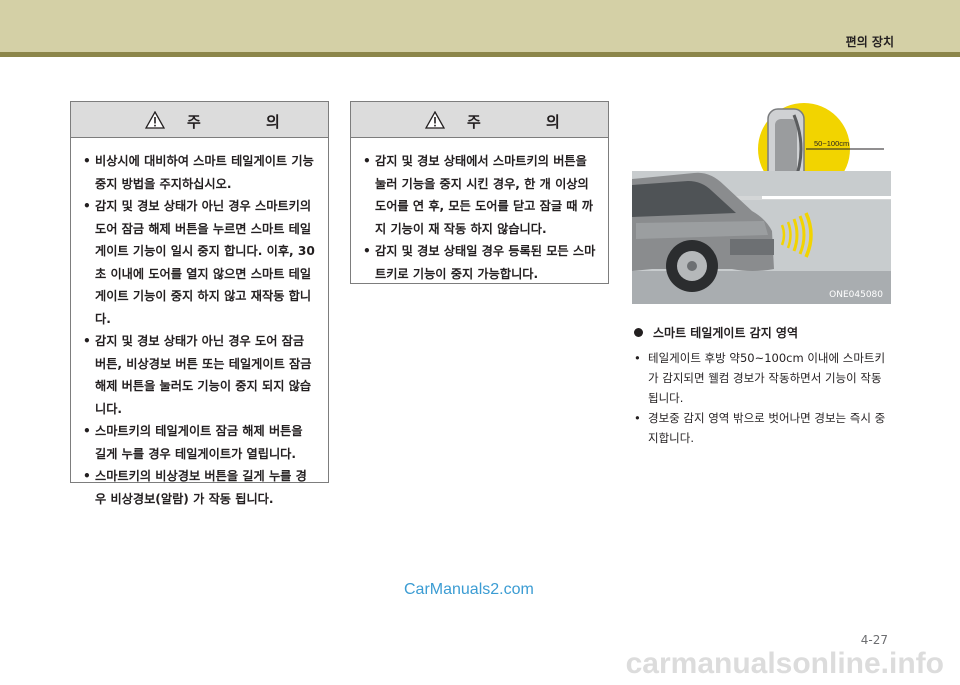  Describe the element at coordinates (726, 333) in the screenshot. I see `zone-heading-text: 스마트 테일게이트 감지 영역` at that location.